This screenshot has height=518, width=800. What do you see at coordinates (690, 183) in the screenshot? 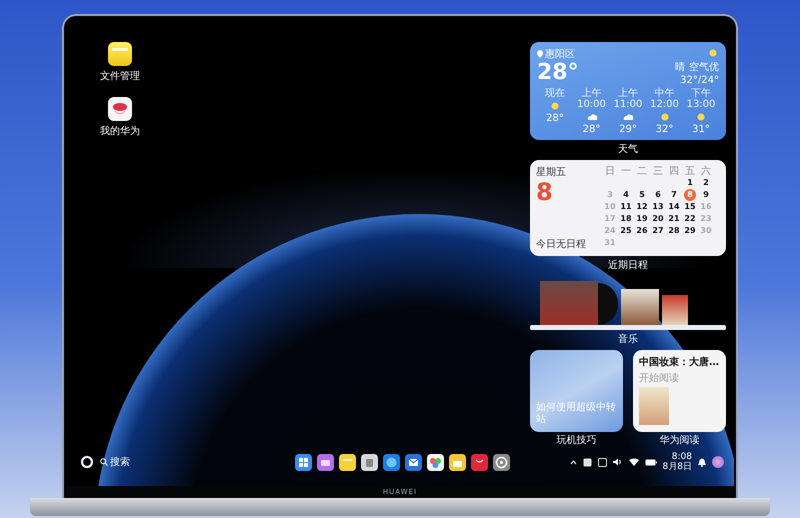
I see `calendar-day: 1` at bounding box center [690, 183].